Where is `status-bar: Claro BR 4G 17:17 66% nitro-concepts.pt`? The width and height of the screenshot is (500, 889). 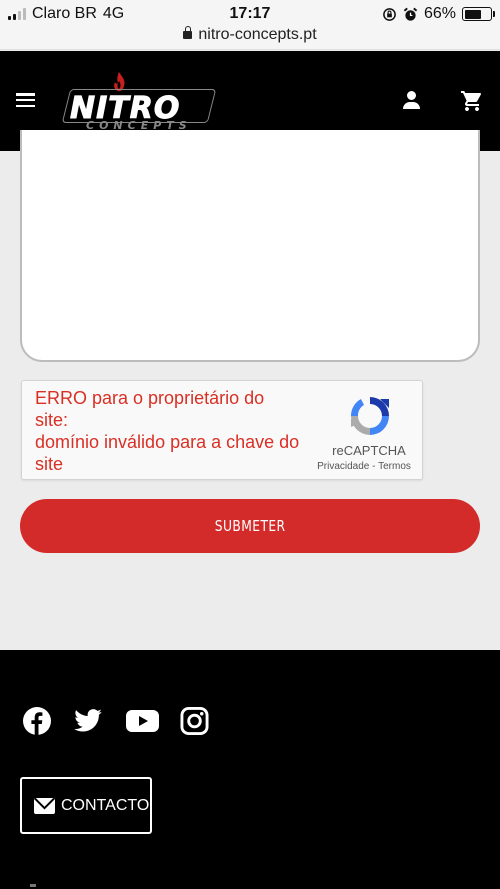
status-bar: Claro BR 4G 17:17 66% nitro-concepts.pt is located at coordinates (250, 25).